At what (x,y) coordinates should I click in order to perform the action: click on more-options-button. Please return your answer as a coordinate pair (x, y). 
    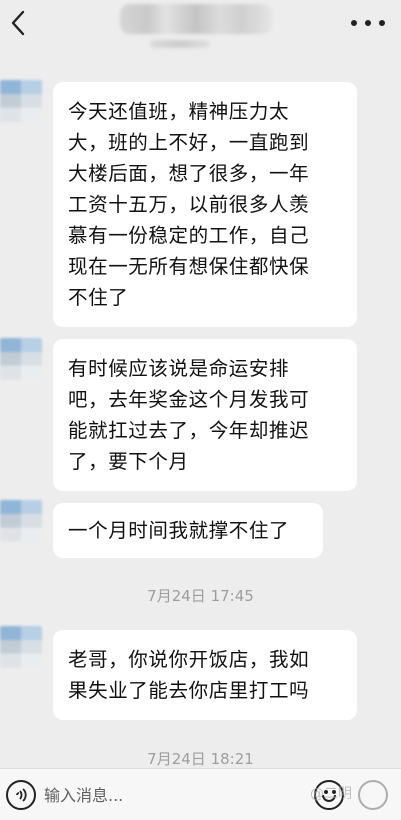
    Looking at the image, I should click on (368, 23).